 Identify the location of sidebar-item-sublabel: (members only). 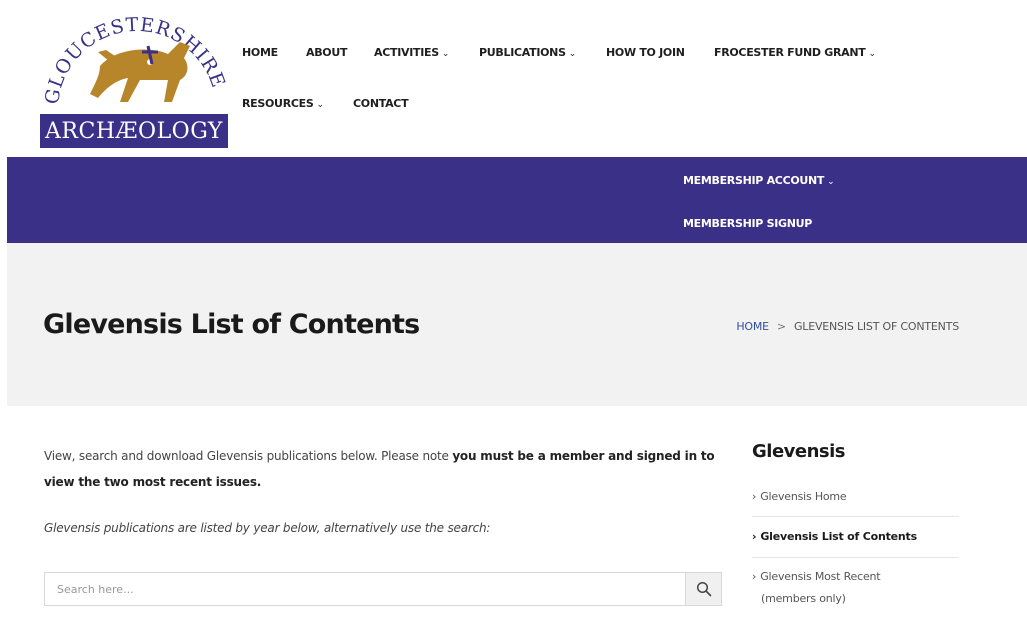
(803, 598).